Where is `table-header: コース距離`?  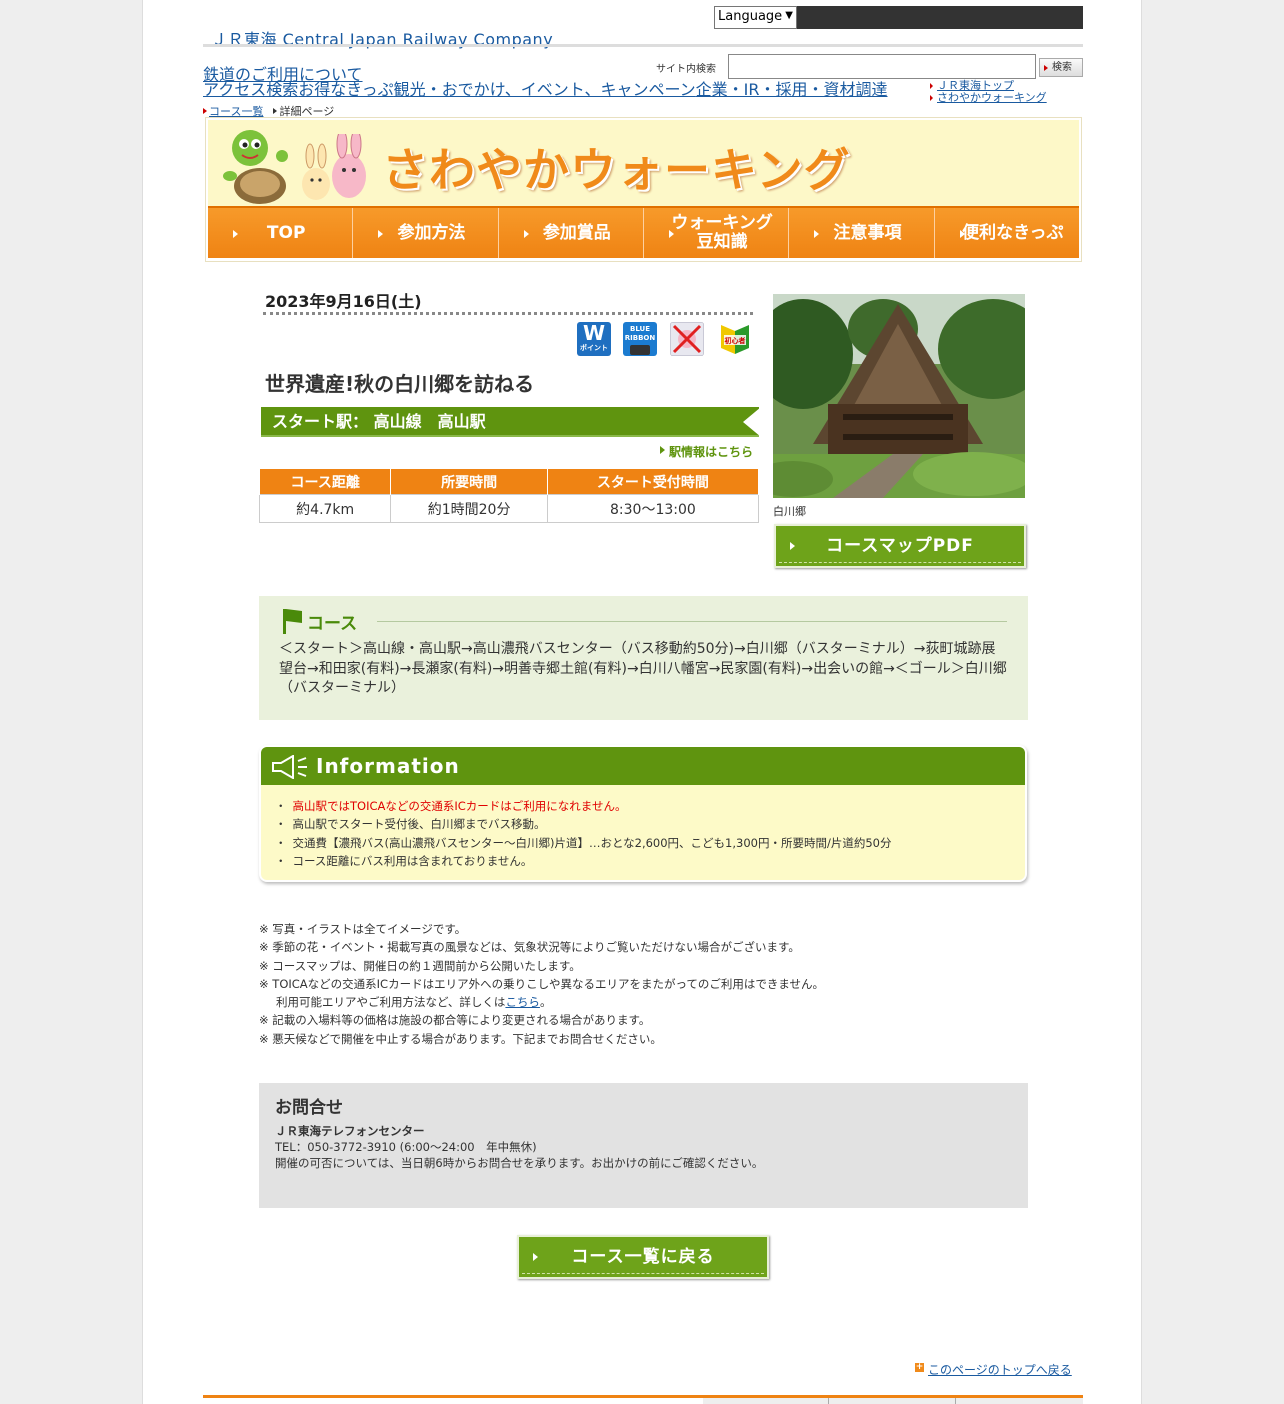 table-header: コース距離 is located at coordinates (325, 481).